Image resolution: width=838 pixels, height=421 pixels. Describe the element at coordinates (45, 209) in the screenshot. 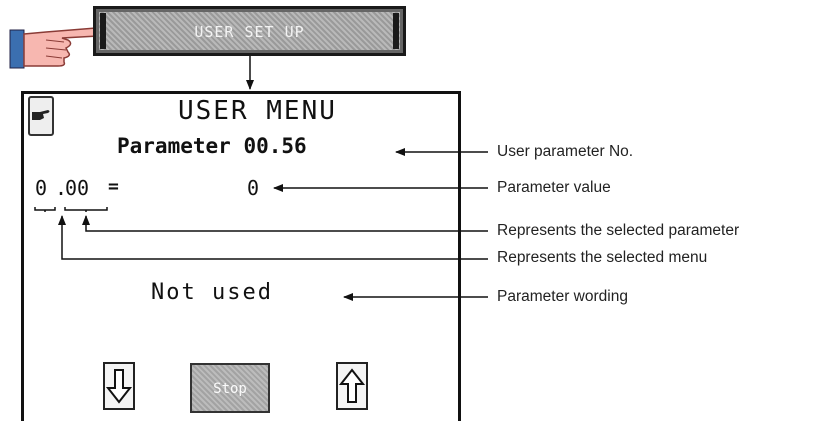

I see `menu-bracket` at that location.